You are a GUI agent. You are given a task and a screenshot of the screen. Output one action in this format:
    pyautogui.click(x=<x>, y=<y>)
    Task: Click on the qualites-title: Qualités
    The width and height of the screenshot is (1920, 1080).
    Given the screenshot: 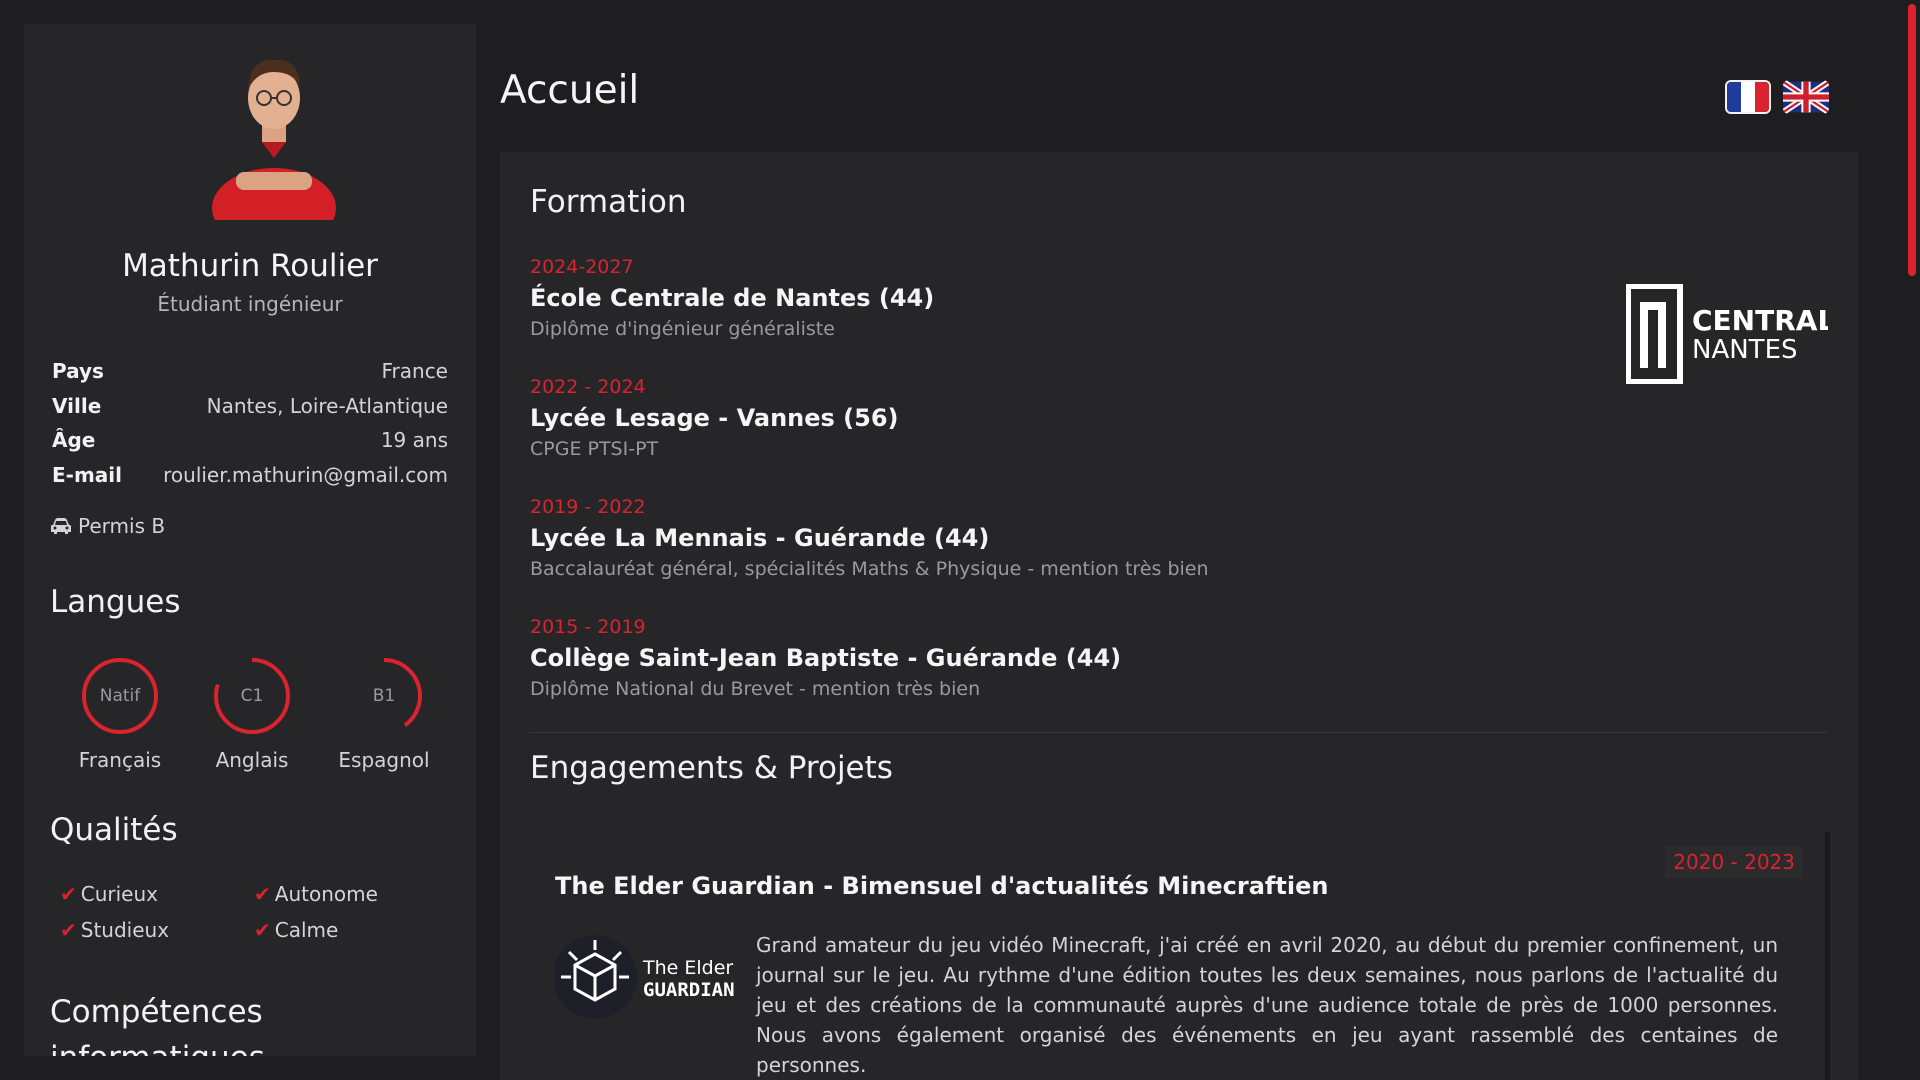 What is the action you would take?
    pyautogui.click(x=114, y=830)
    